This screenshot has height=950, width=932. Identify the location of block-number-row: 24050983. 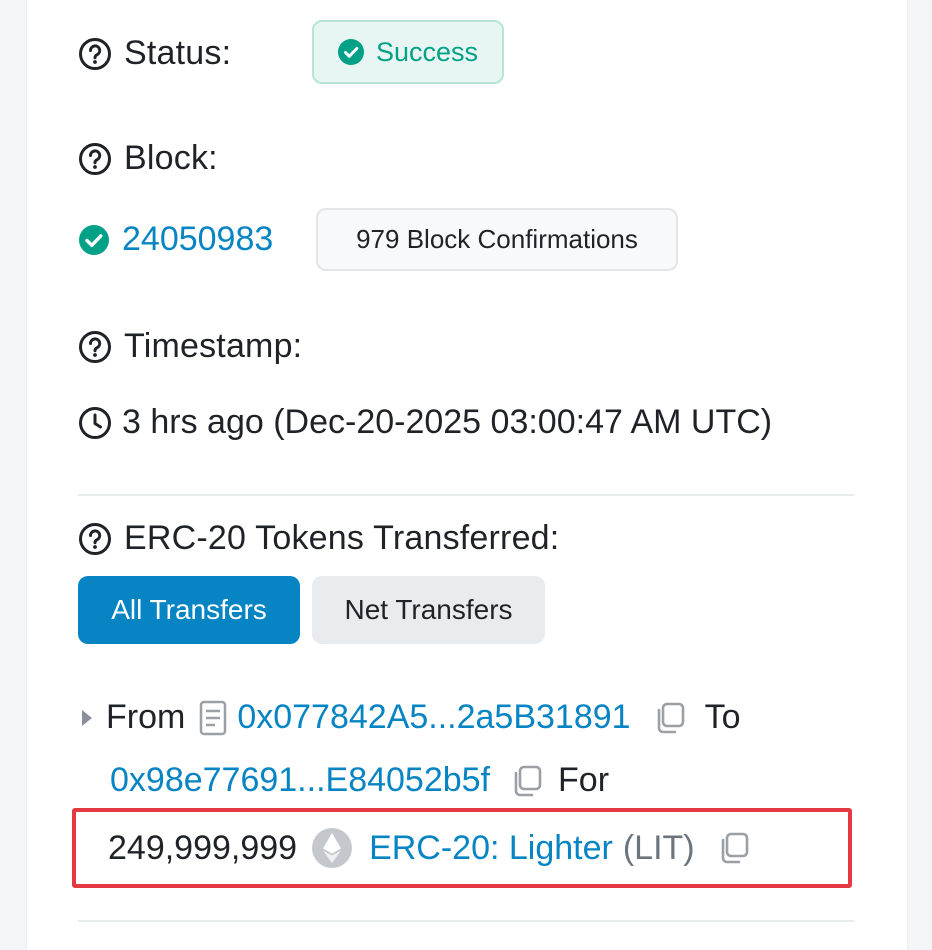
(175, 239).